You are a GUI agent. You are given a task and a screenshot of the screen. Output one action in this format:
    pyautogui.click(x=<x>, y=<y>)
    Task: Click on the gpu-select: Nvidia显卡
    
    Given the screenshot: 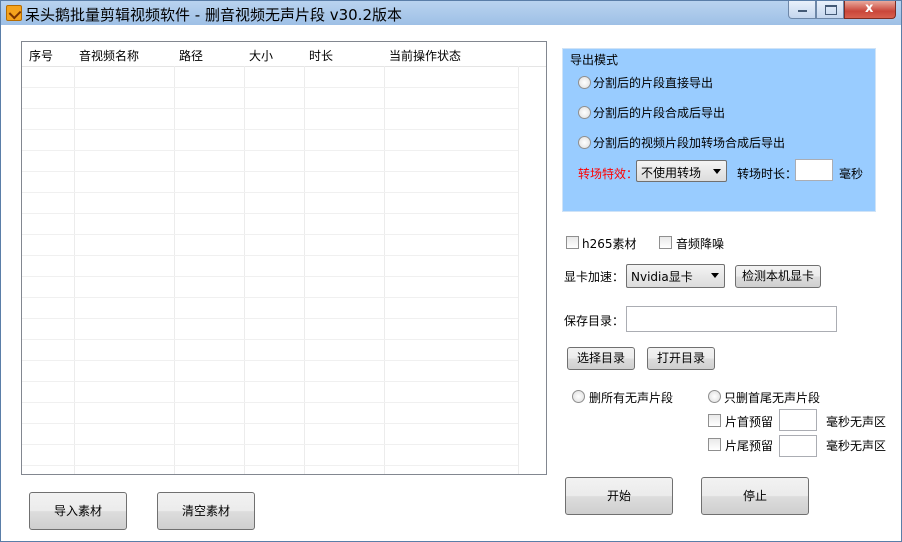 What is the action you would take?
    pyautogui.click(x=675, y=276)
    